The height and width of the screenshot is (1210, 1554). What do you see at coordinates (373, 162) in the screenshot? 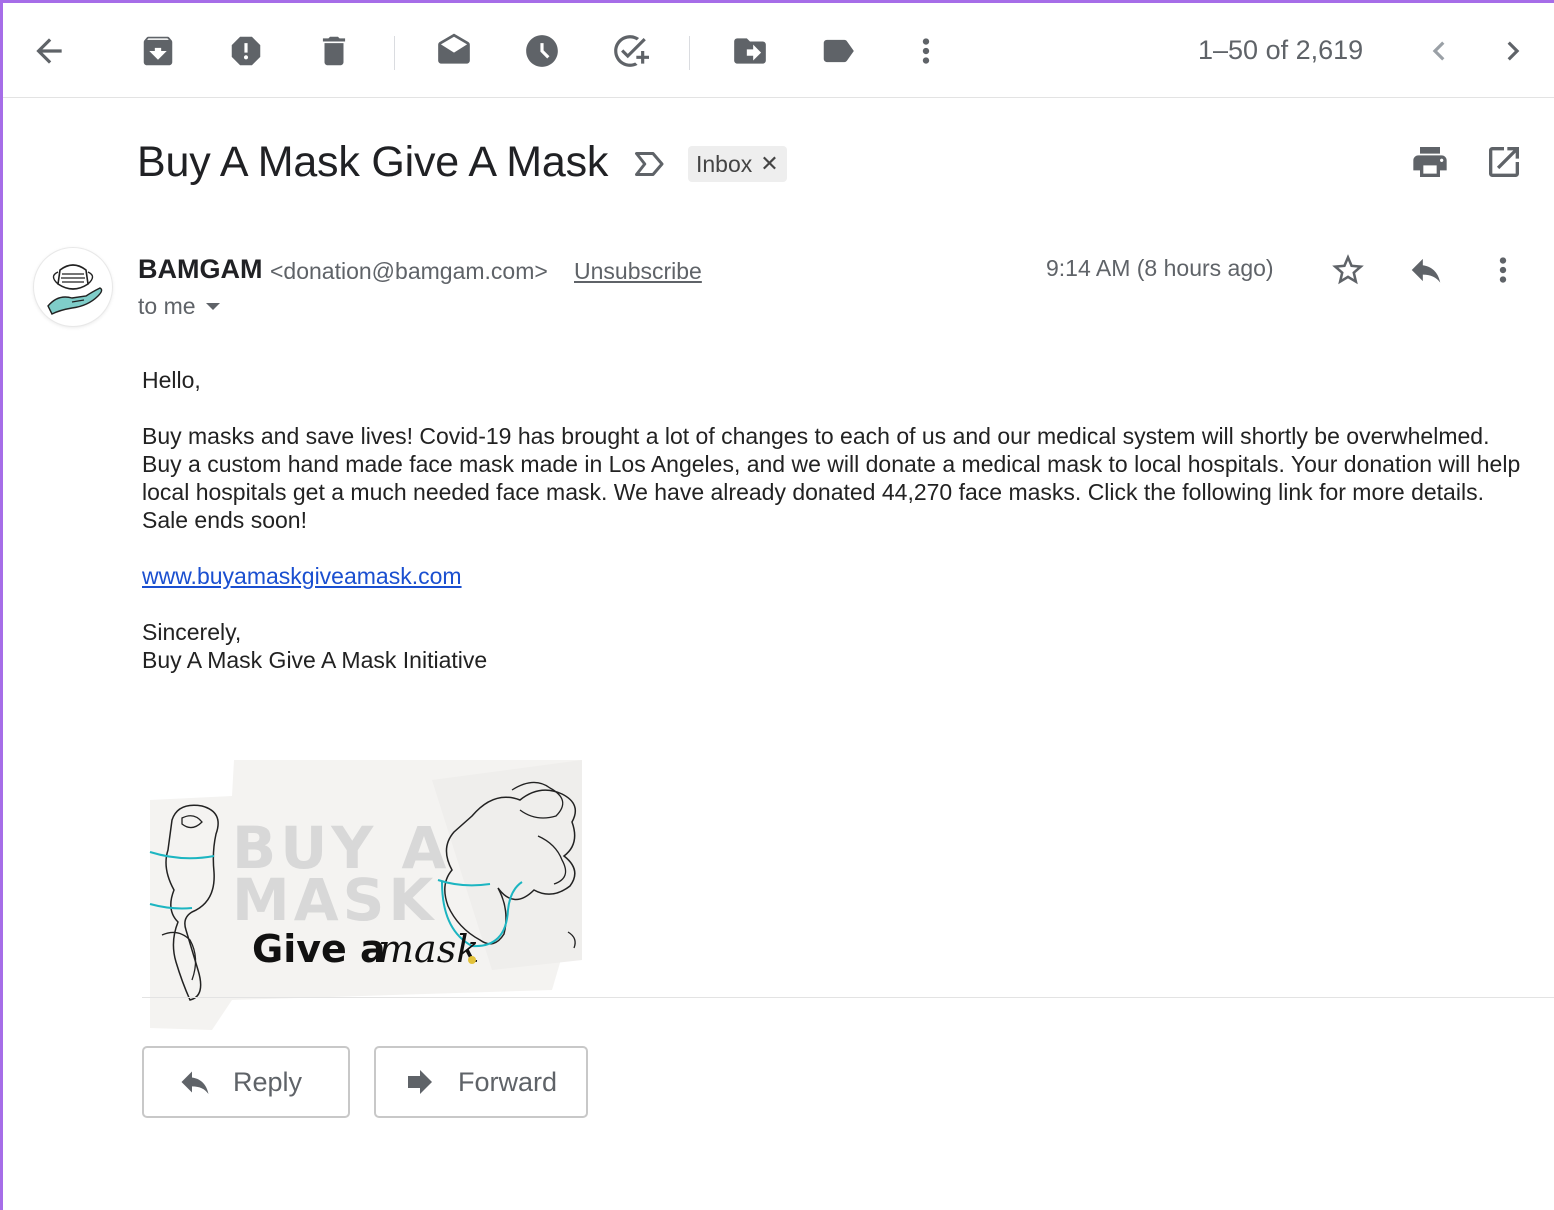
I see `email-subject: Buy A Mask Give A Mask` at bounding box center [373, 162].